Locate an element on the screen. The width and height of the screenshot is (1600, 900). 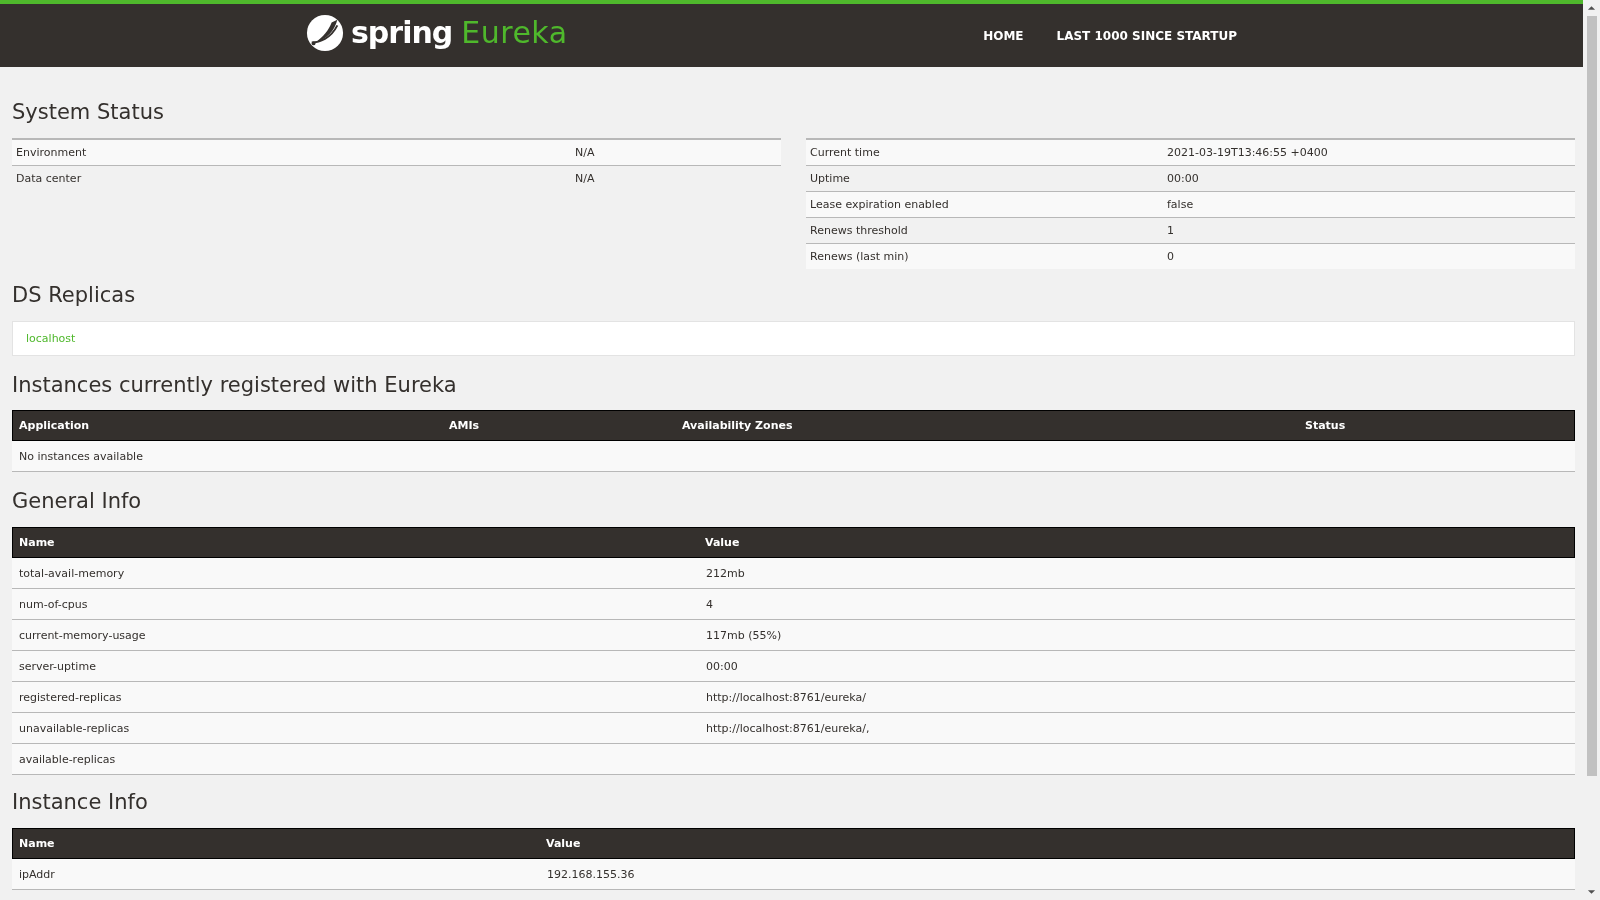
table-cell-text: Data center is located at coordinates (49, 178).